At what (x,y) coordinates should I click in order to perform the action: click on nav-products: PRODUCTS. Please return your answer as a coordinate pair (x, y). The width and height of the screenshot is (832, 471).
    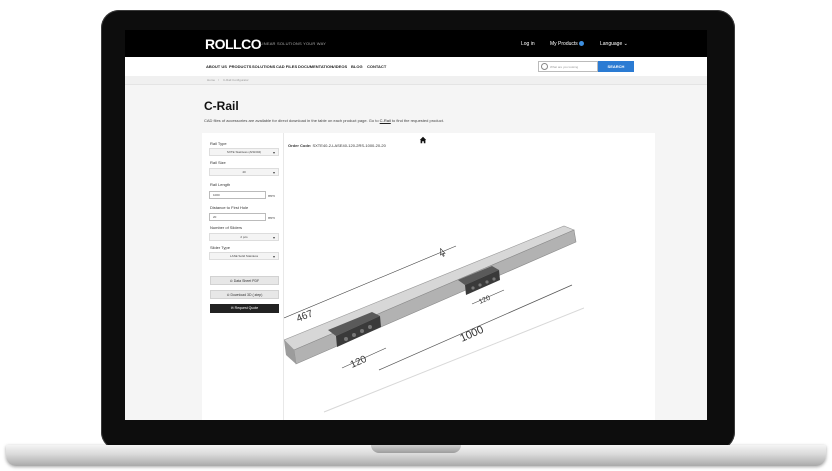
    Looking at the image, I should click on (240, 66).